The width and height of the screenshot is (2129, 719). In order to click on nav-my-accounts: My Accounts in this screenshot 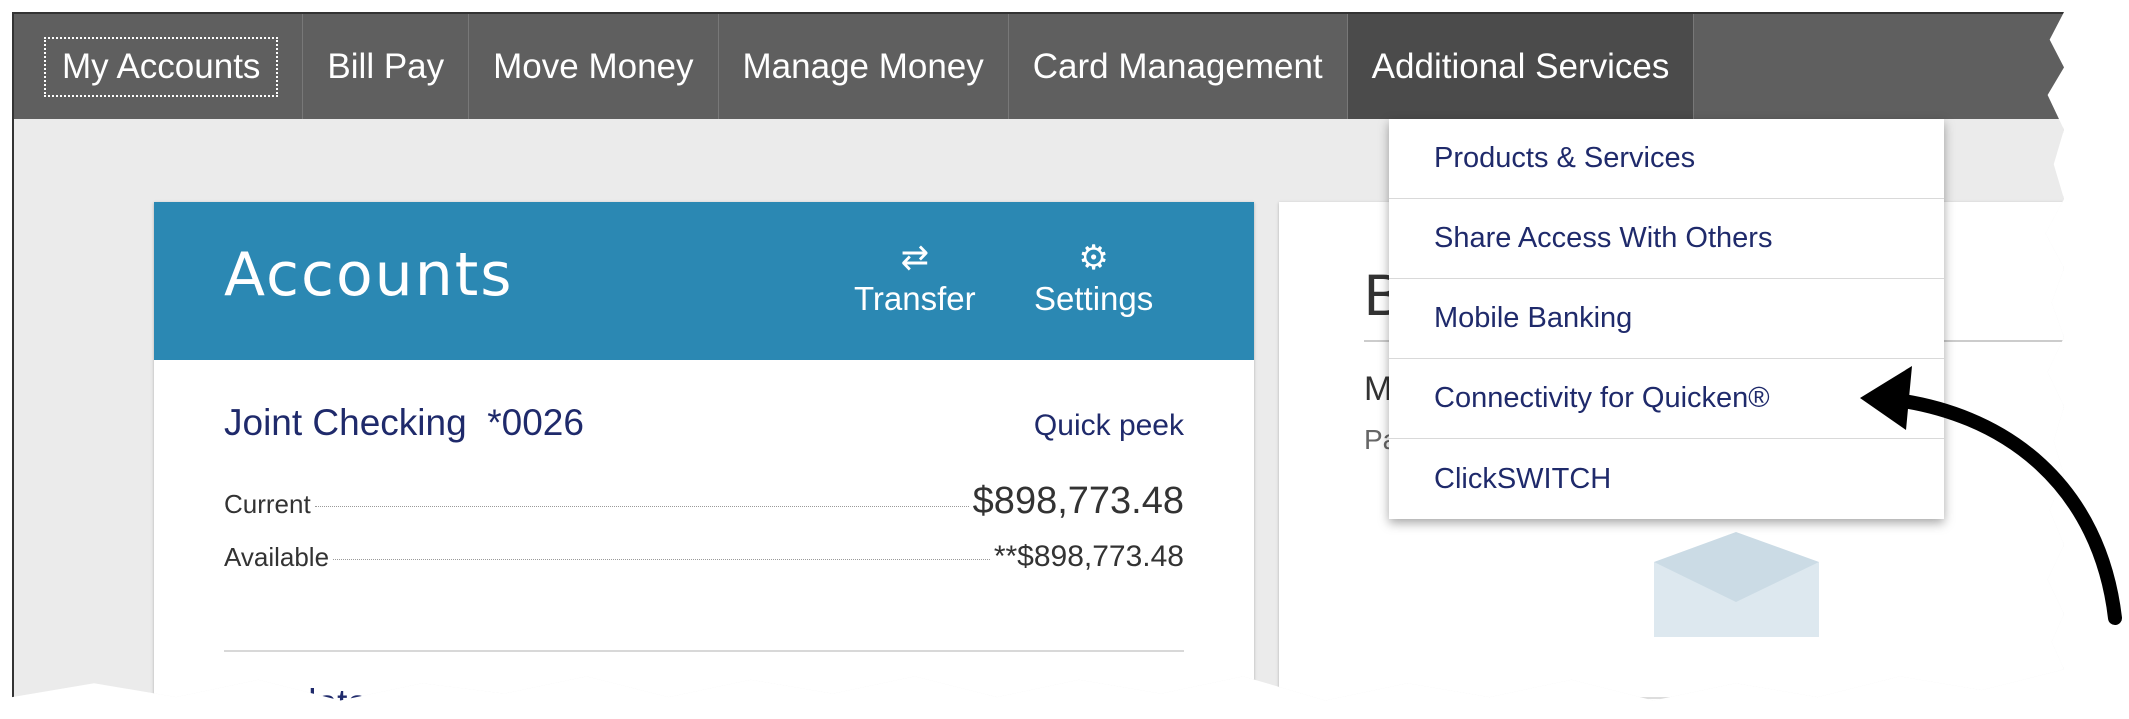, I will do `click(162, 66)`.